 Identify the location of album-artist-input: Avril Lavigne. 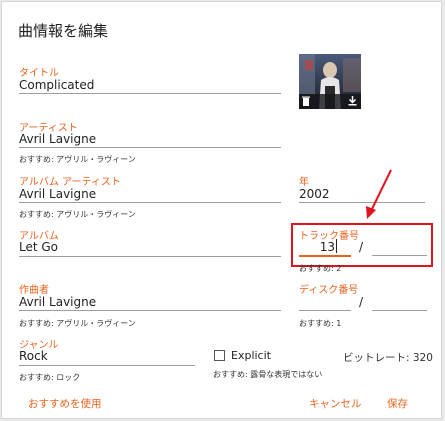
(57, 194).